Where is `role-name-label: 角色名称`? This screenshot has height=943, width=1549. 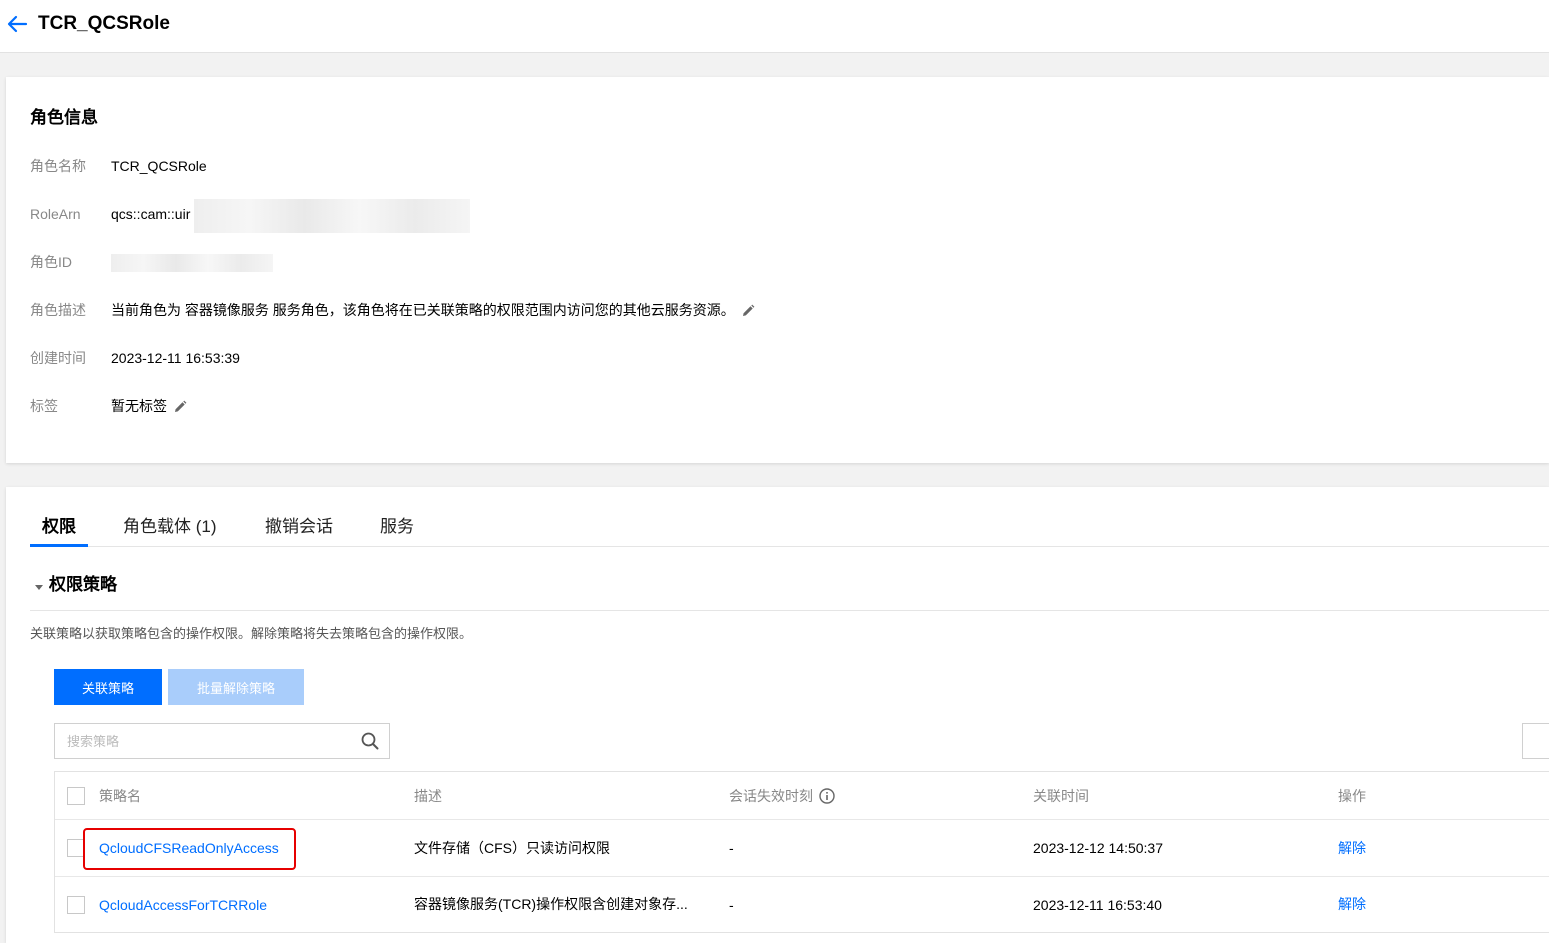 role-name-label: 角色名称 is located at coordinates (58, 166).